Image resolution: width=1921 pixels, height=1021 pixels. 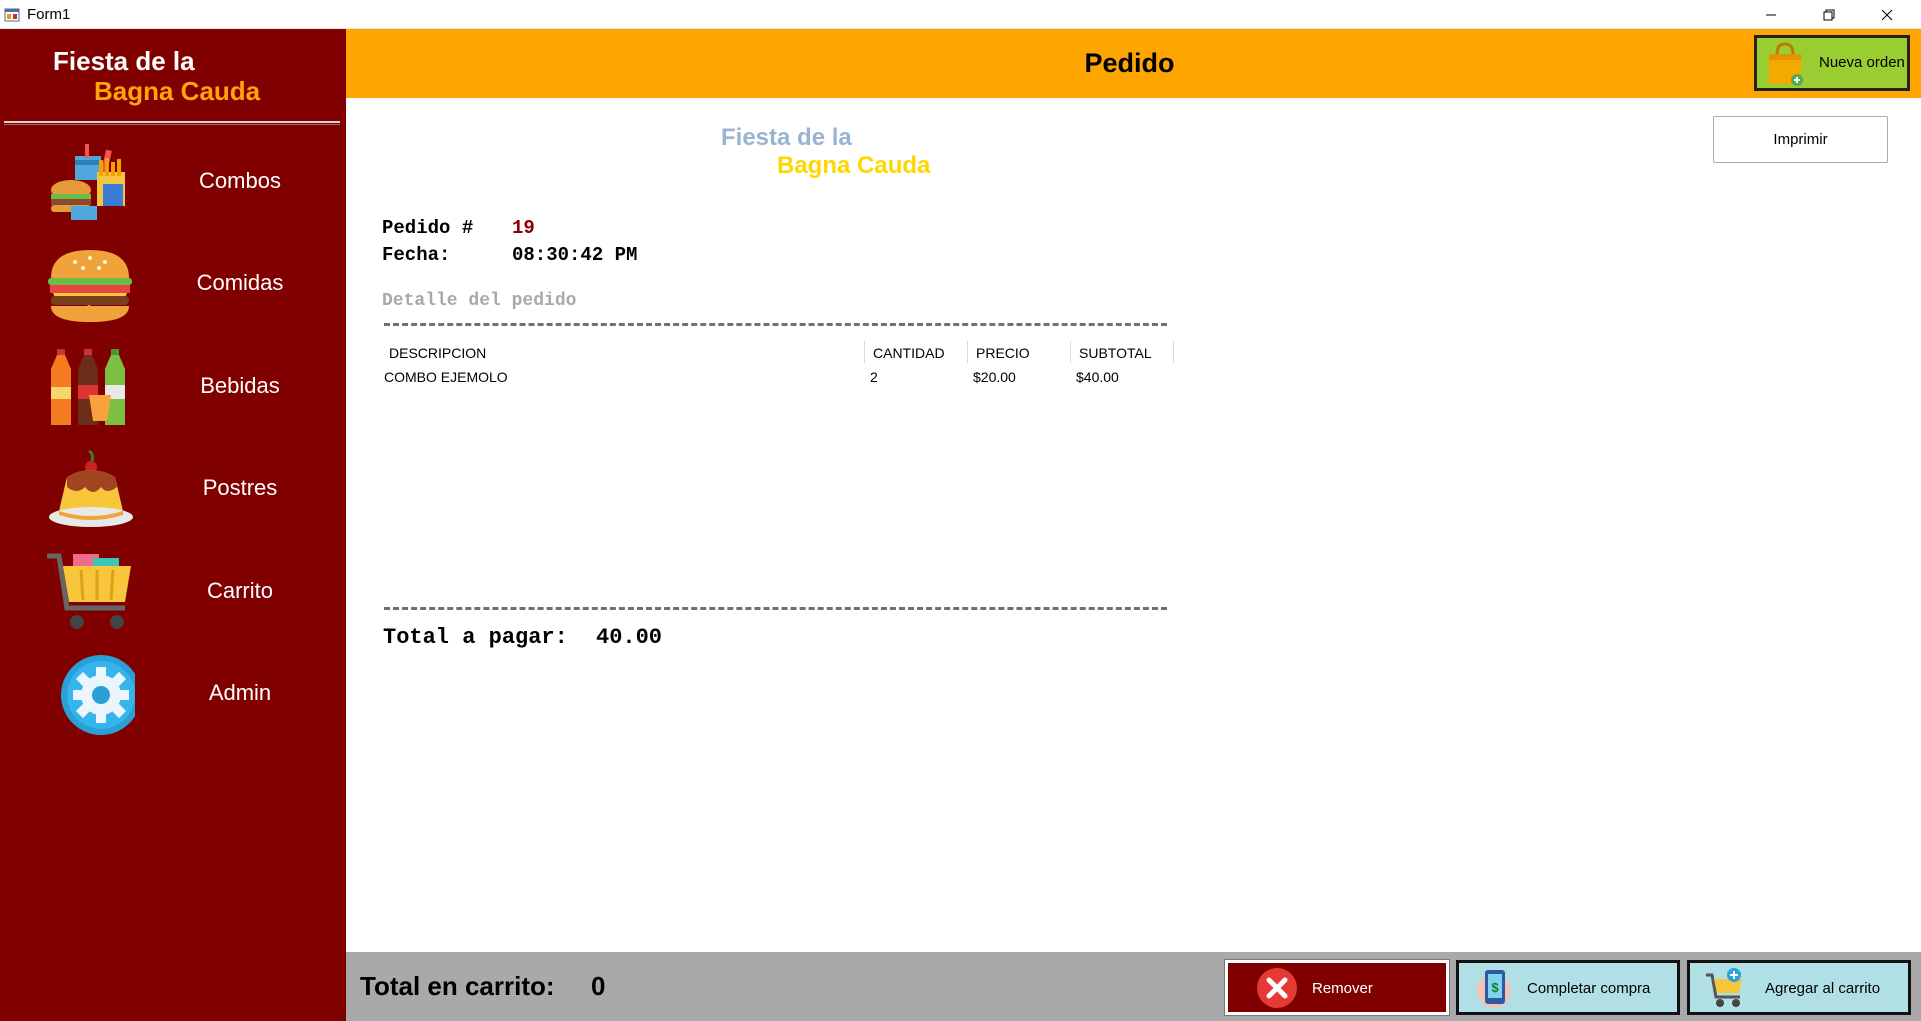 What do you see at coordinates (1862, 62) in the screenshot?
I see `new-order-label: Nueva orden` at bounding box center [1862, 62].